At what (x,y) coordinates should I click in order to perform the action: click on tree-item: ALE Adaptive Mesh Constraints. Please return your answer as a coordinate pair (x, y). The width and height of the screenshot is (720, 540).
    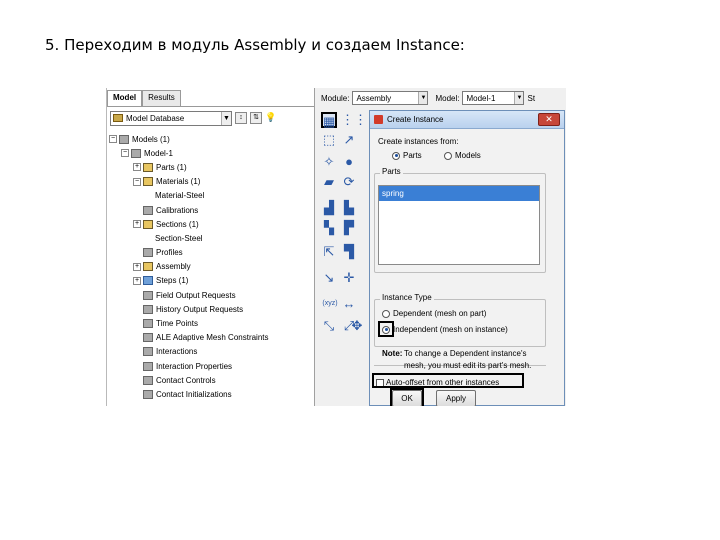
    Looking at the image, I should click on (211, 338).